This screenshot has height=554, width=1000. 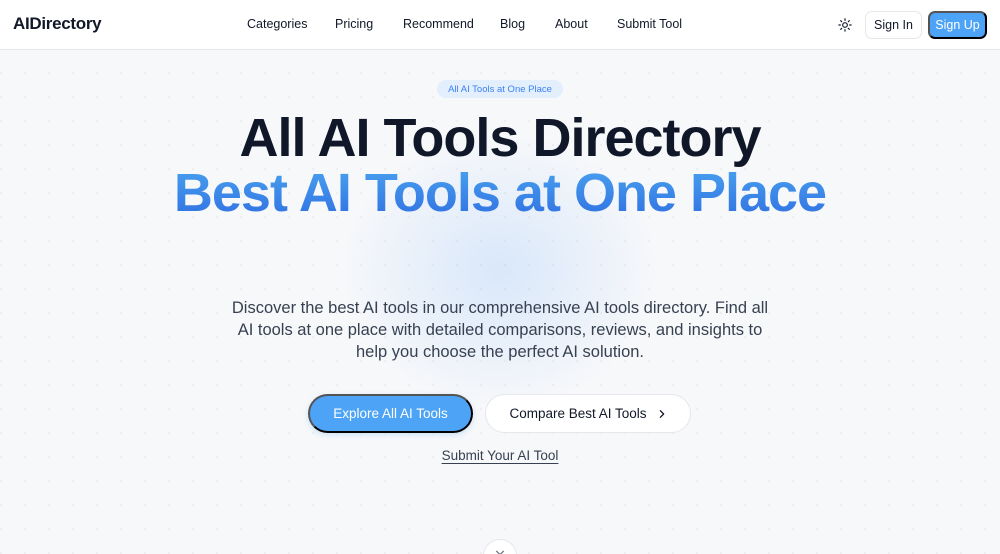 I want to click on sun-icon, so click(x=845, y=25).